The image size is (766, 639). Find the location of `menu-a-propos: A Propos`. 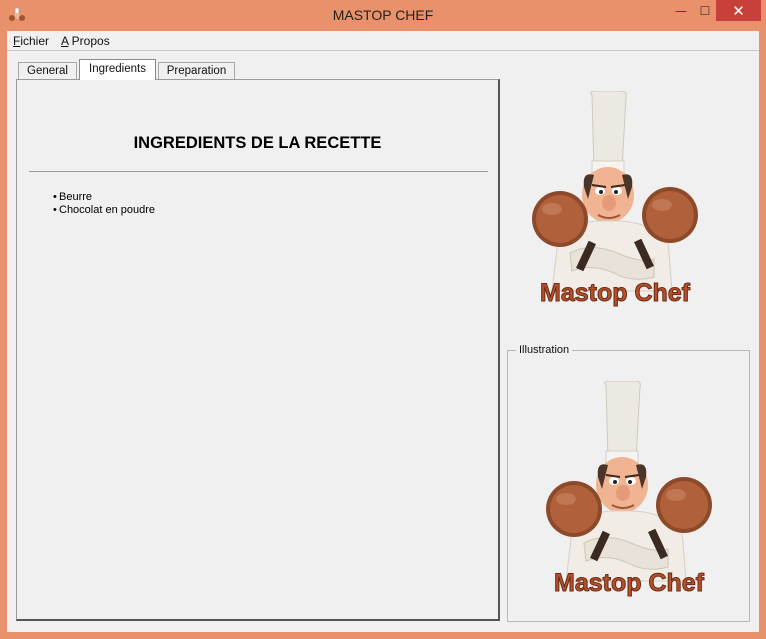

menu-a-propos: A Propos is located at coordinates (85, 41).